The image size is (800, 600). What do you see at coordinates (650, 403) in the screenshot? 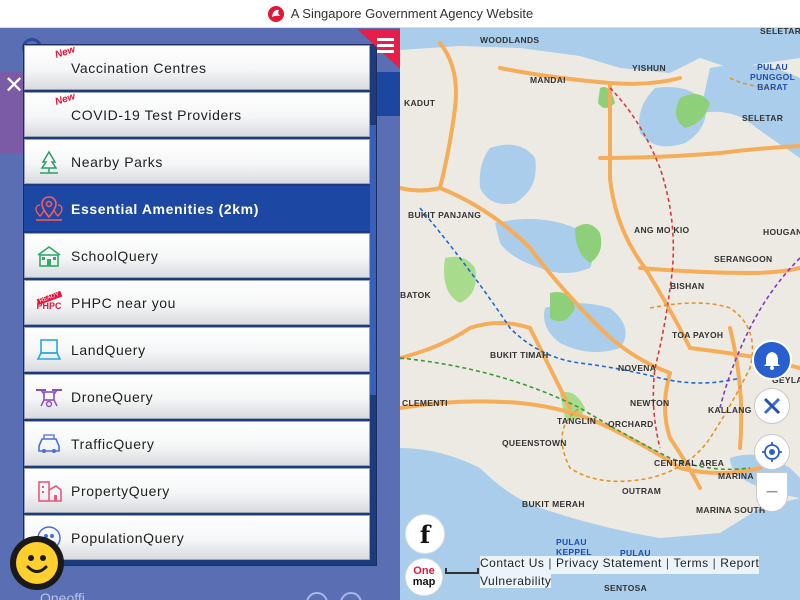
I see `map-label: NEWTON` at bounding box center [650, 403].